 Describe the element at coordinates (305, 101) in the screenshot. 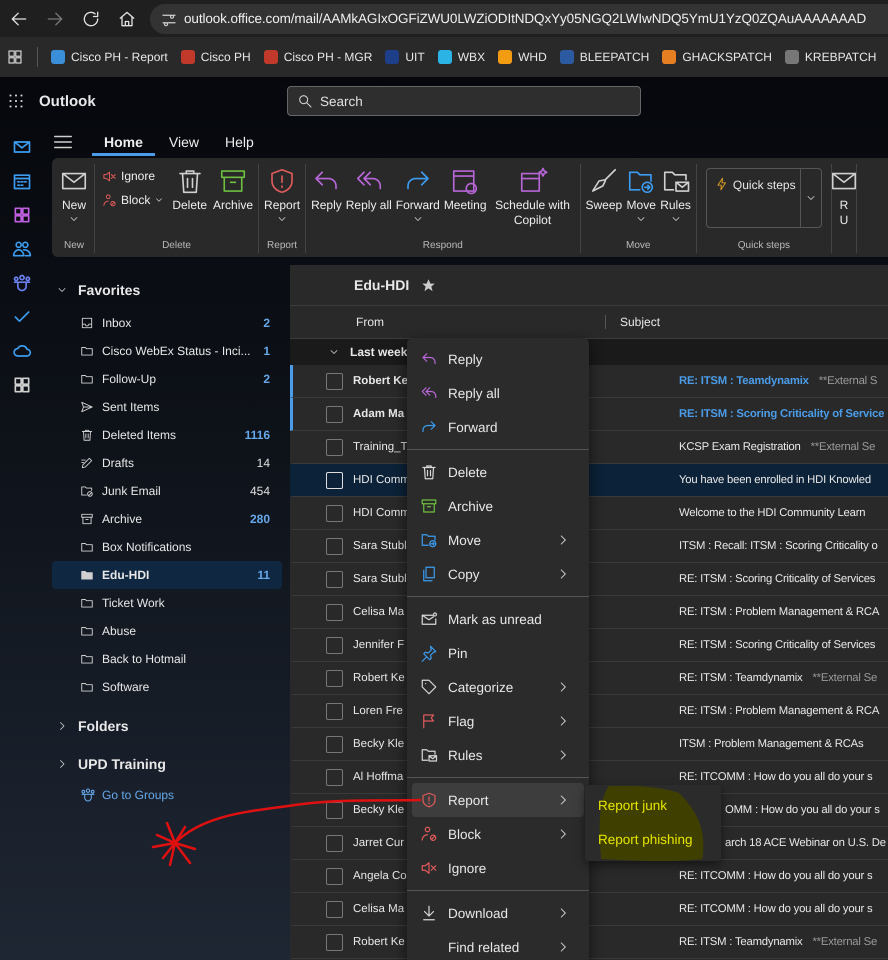

I see `search-icon` at that location.